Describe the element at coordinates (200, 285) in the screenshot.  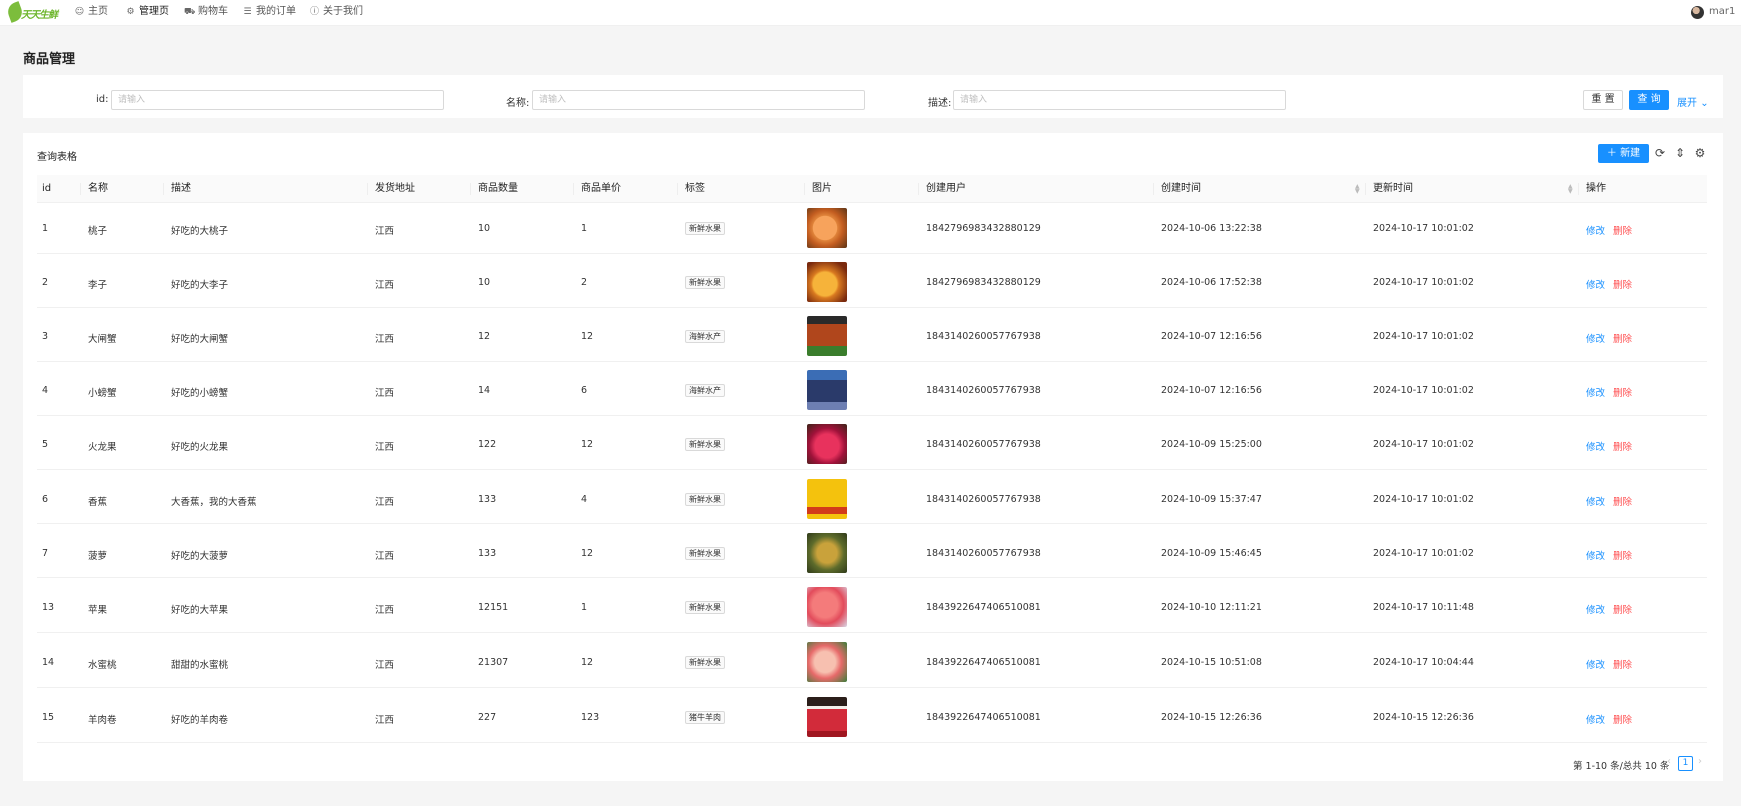
I see `cell-description: 好吃的大李子` at that location.